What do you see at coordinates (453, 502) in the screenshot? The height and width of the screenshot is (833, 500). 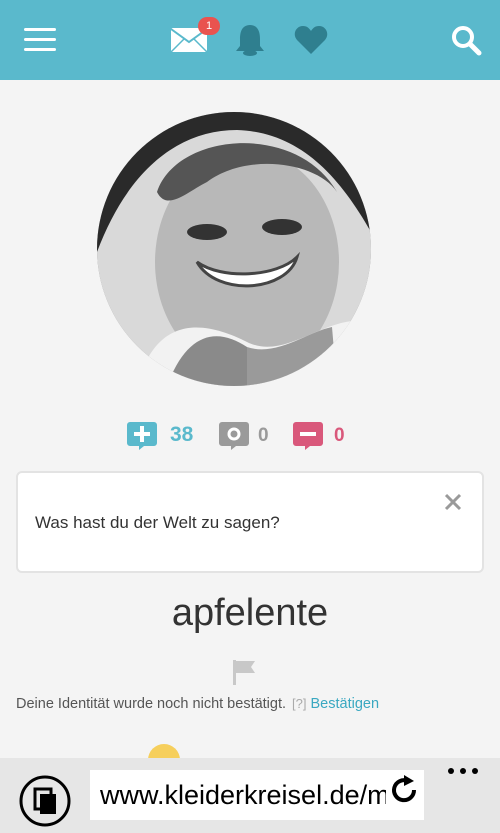 I see `close-icon` at bounding box center [453, 502].